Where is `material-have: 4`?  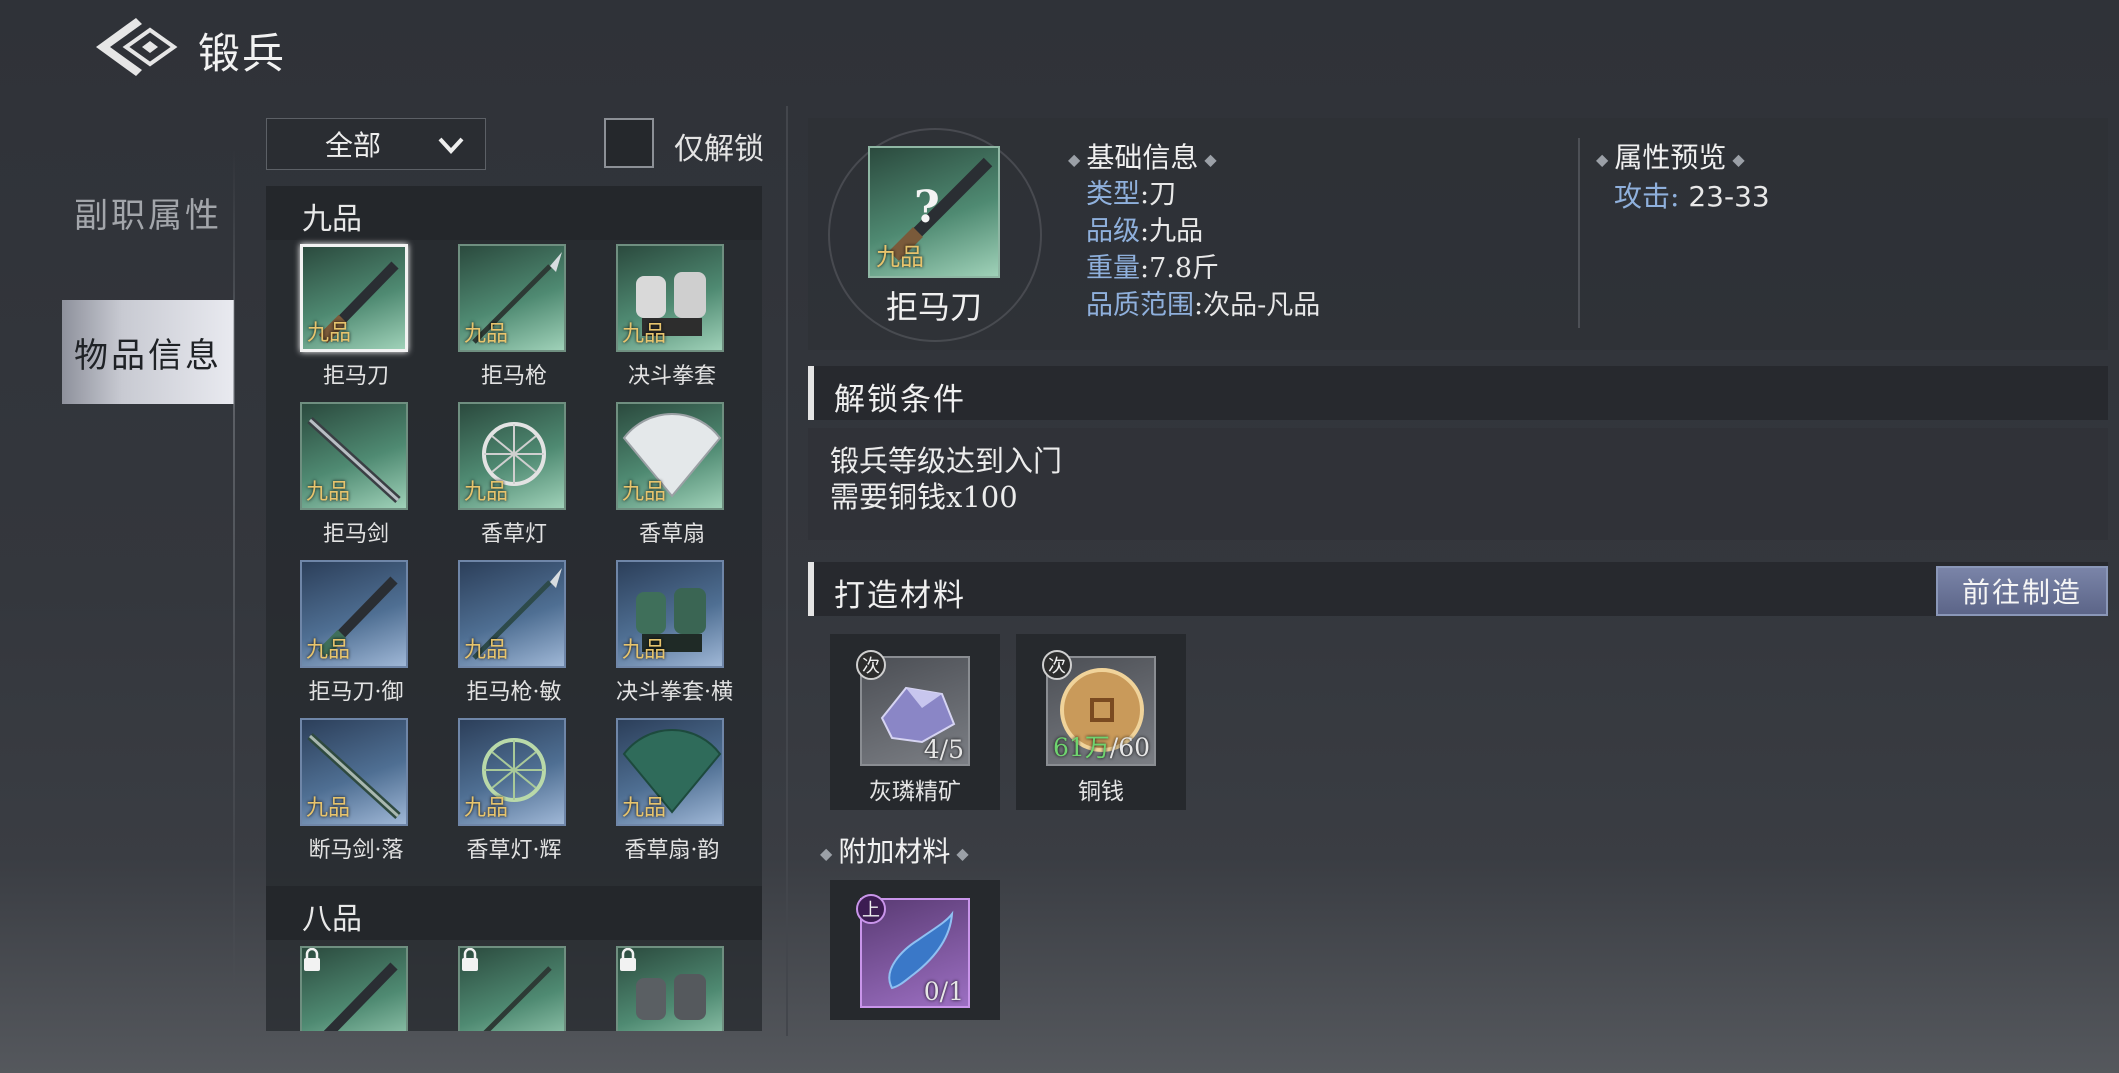 material-have: 4 is located at coordinates (931, 749).